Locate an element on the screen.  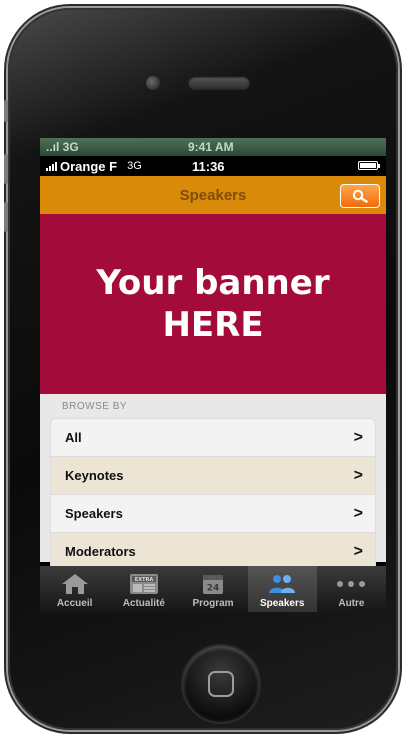
browse-header: BROWSE BY is located at coordinates (95, 406).